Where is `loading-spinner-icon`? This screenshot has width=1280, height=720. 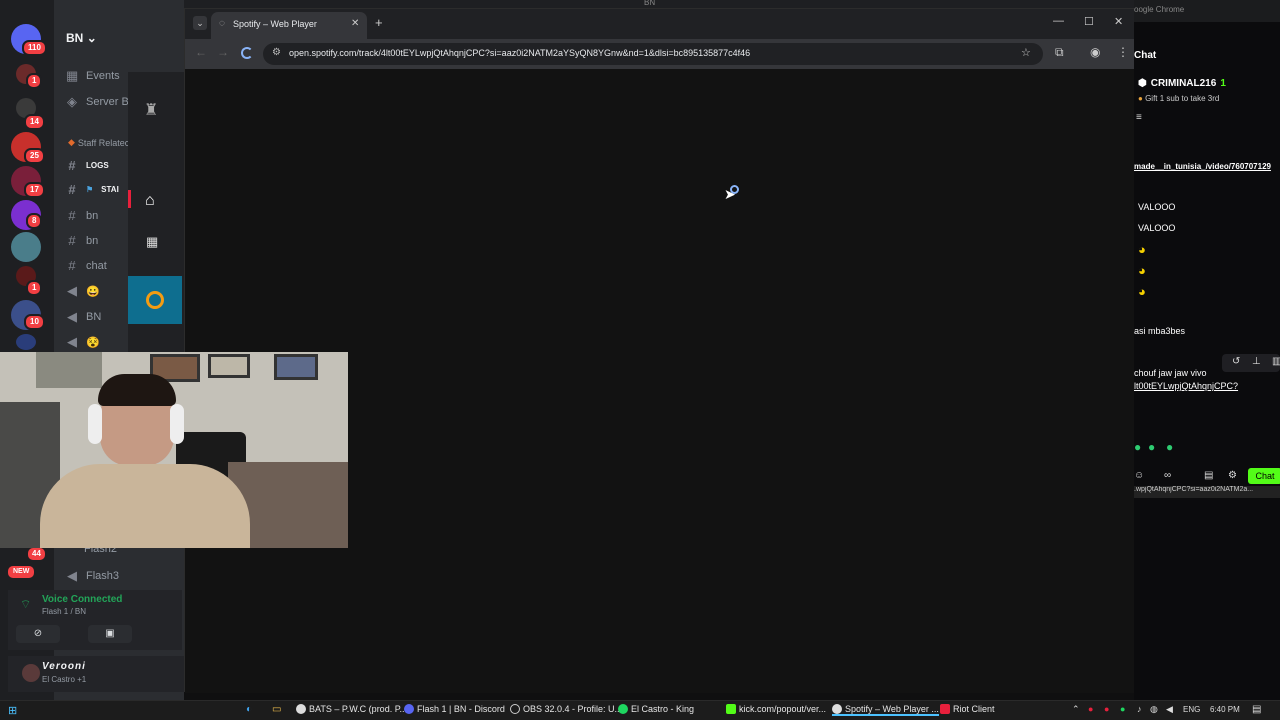 loading-spinner-icon is located at coordinates (247, 53).